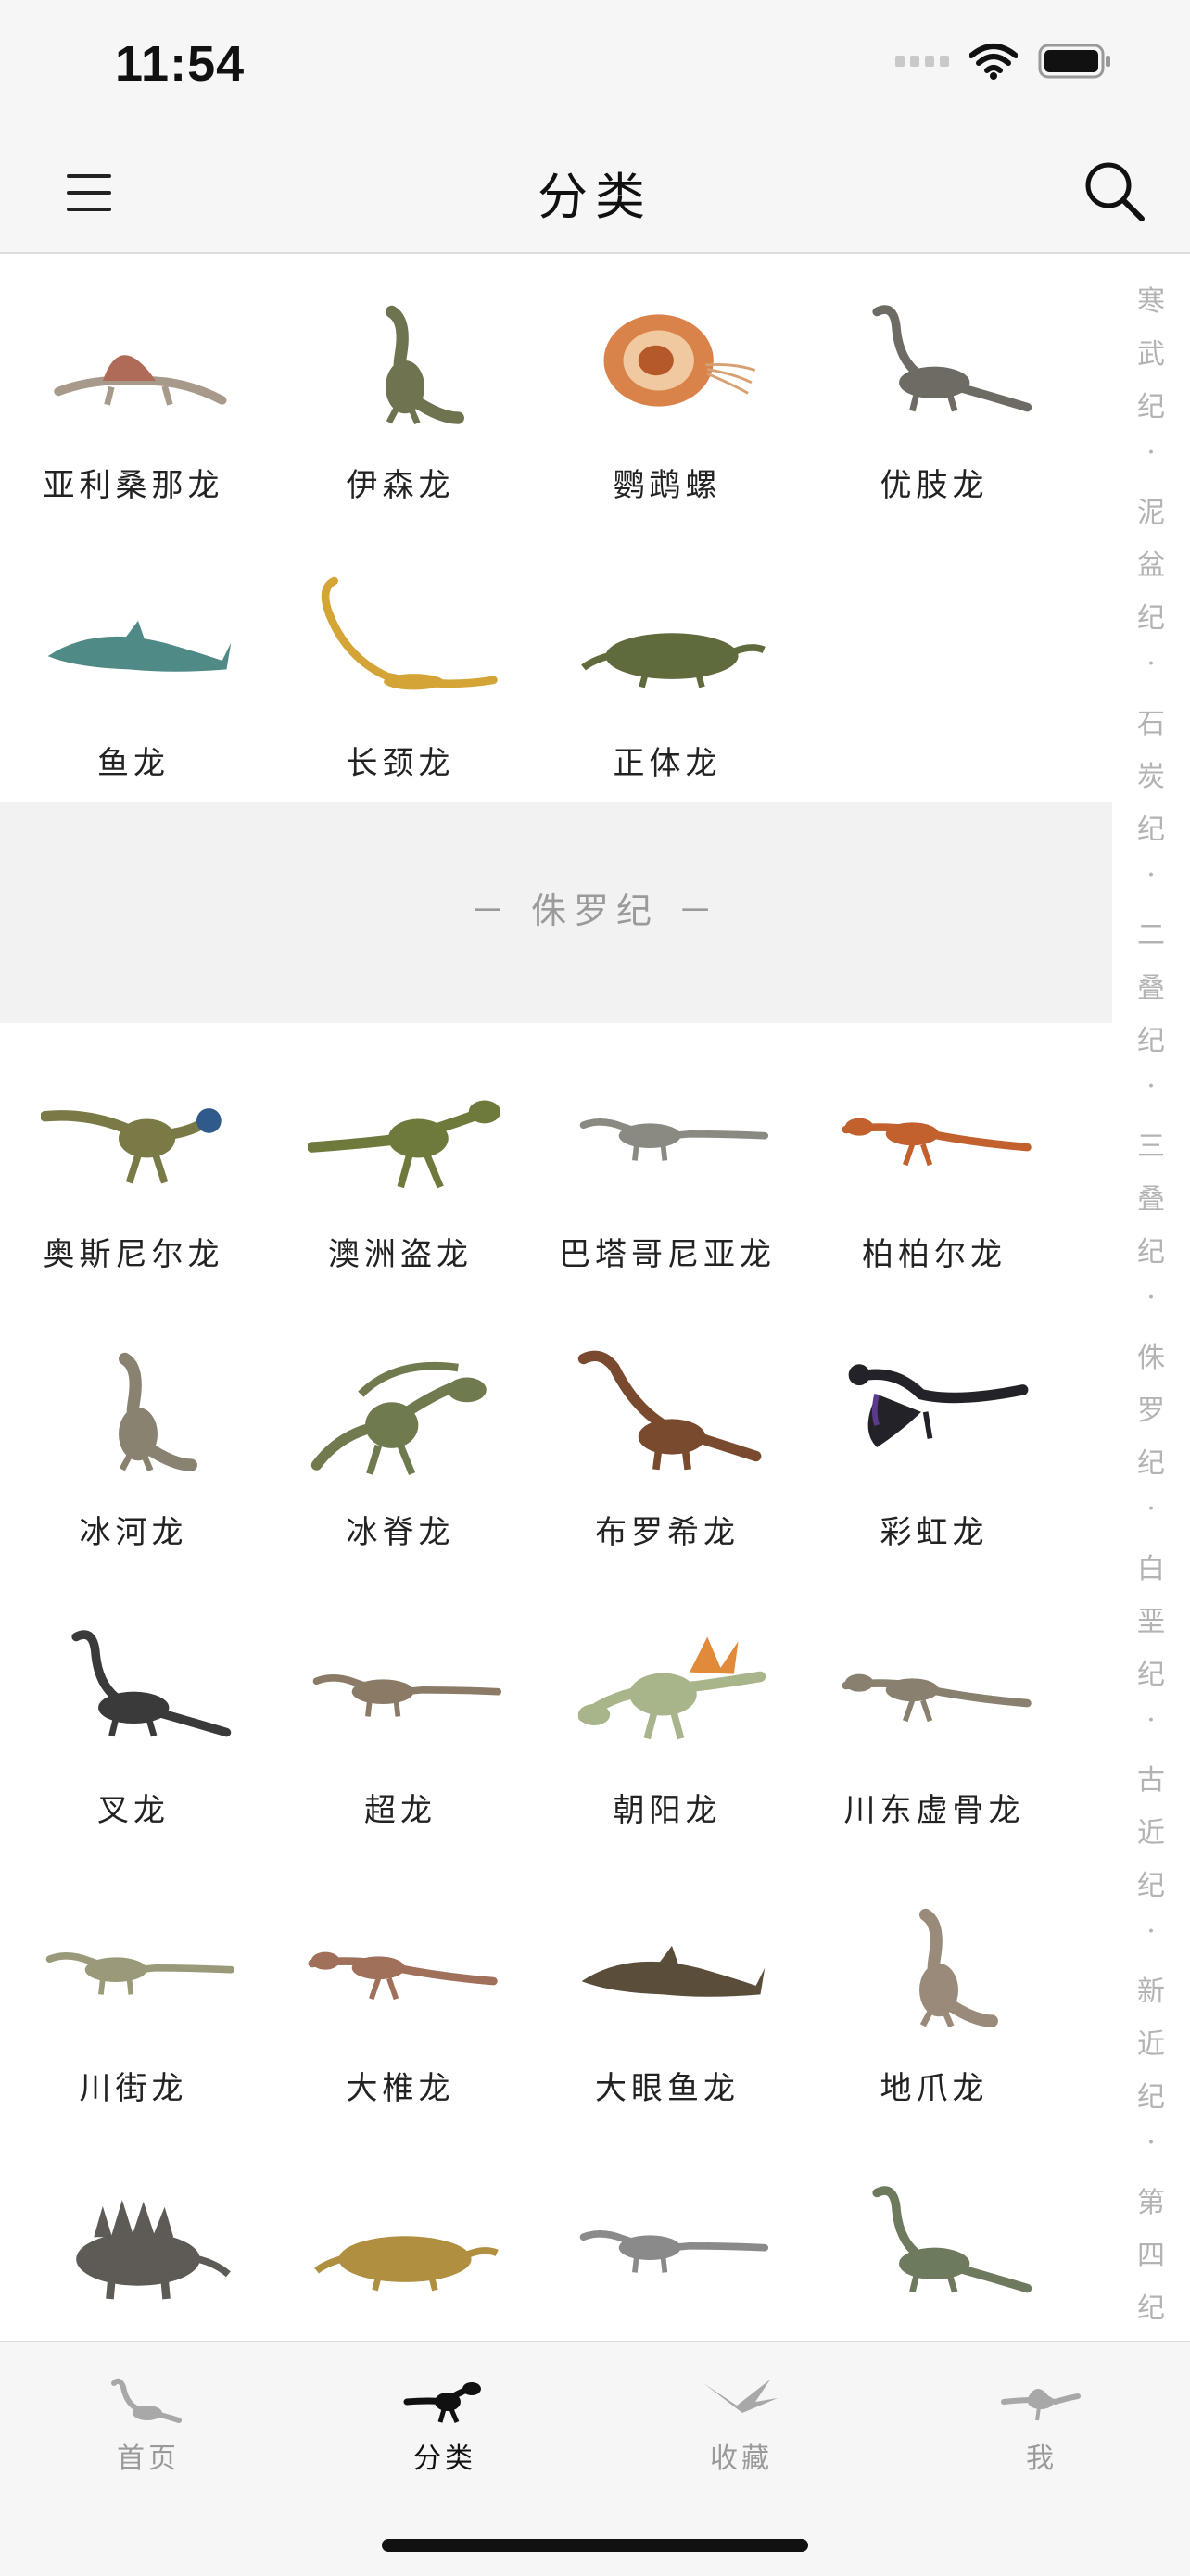 The height and width of the screenshot is (2576, 1190). What do you see at coordinates (1151, 1408) in the screenshot?
I see `period-index-char: 罗` at bounding box center [1151, 1408].